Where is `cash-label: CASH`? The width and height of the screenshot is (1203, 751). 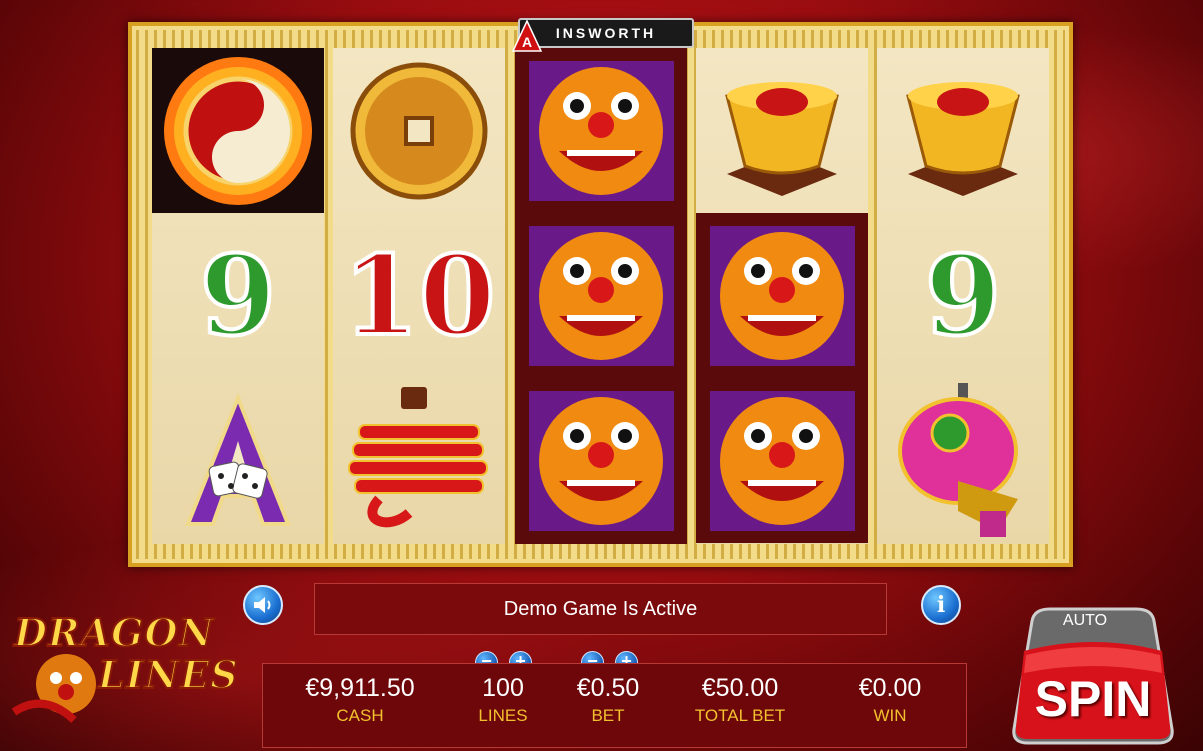
cash-label: CASH is located at coordinates (360, 715).